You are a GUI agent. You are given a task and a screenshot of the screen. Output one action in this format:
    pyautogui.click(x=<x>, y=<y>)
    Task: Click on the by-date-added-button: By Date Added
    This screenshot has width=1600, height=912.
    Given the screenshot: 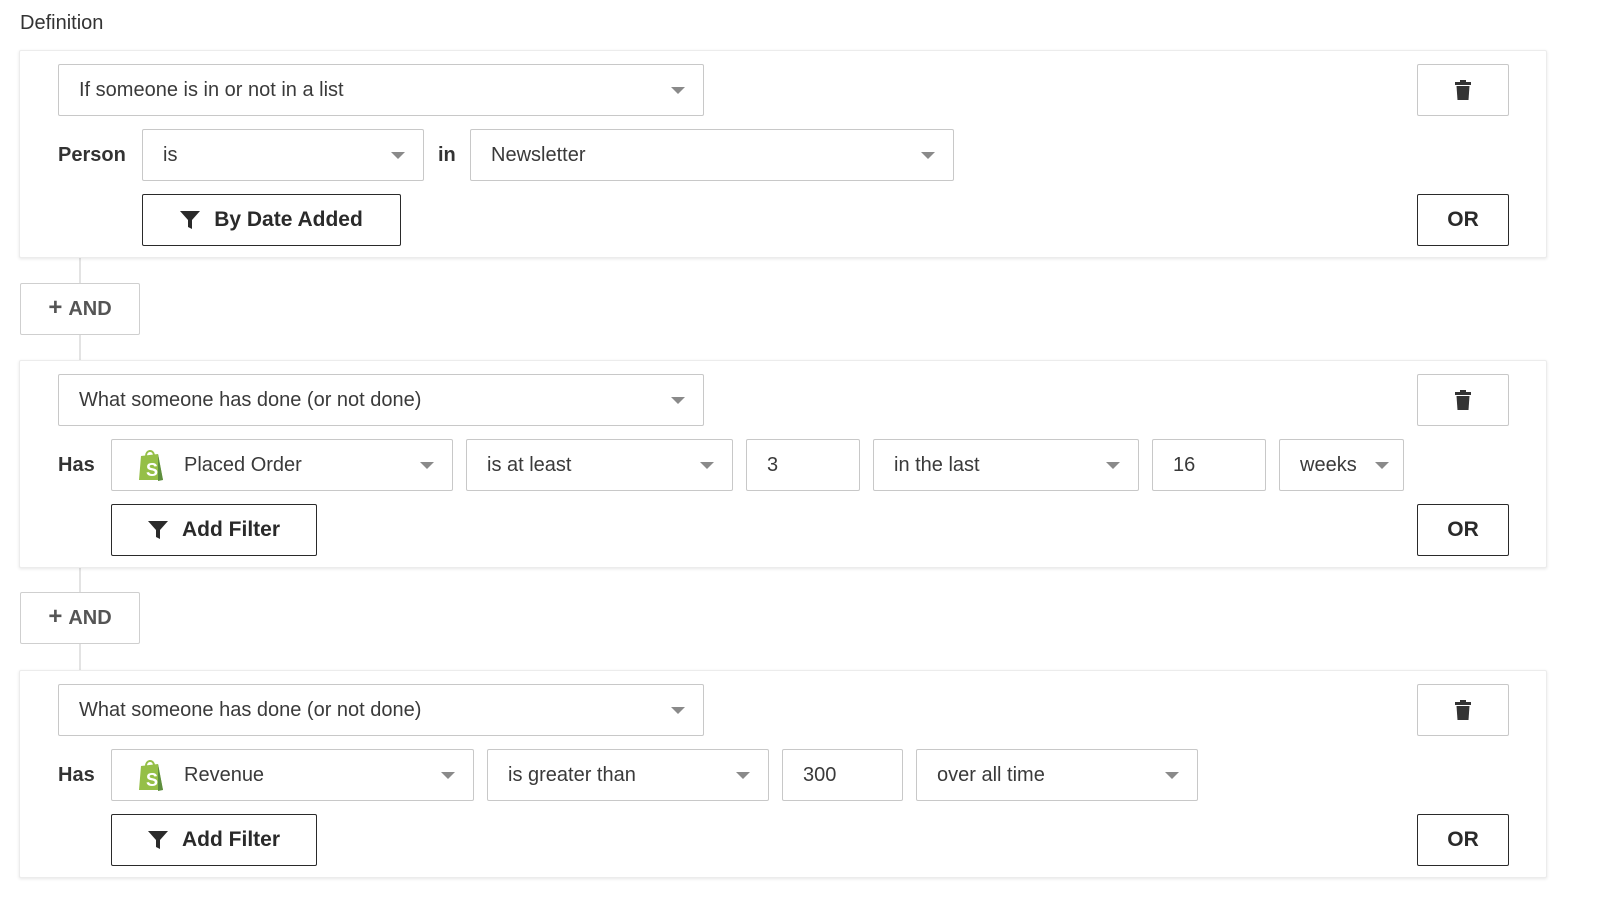 What is the action you would take?
    pyautogui.click(x=271, y=220)
    